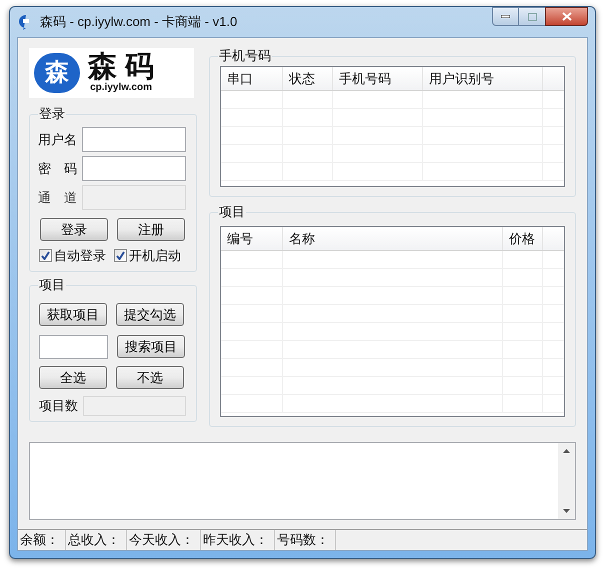 The width and height of the screenshot is (607, 571). What do you see at coordinates (378, 78) in the screenshot?
I see `column-header: 手机号码` at bounding box center [378, 78].